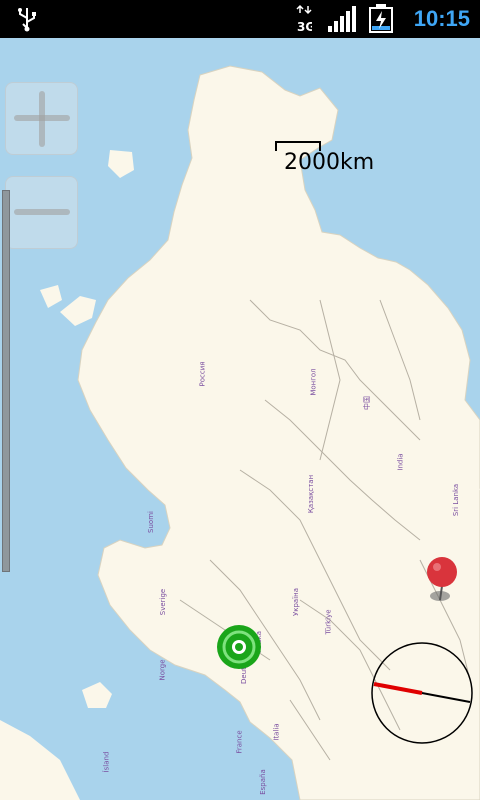 This screenshot has width=480, height=800. What do you see at coordinates (150, 522) in the screenshot?
I see `label-finland: Suomi` at bounding box center [150, 522].